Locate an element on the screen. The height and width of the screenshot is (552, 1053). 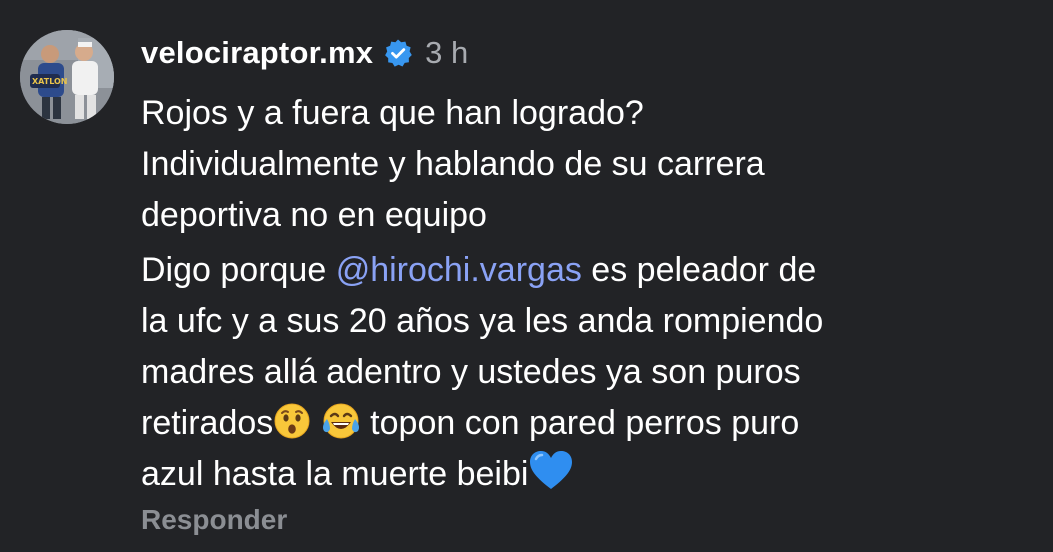
comment-text: Digo porque is located at coordinates (238, 270).